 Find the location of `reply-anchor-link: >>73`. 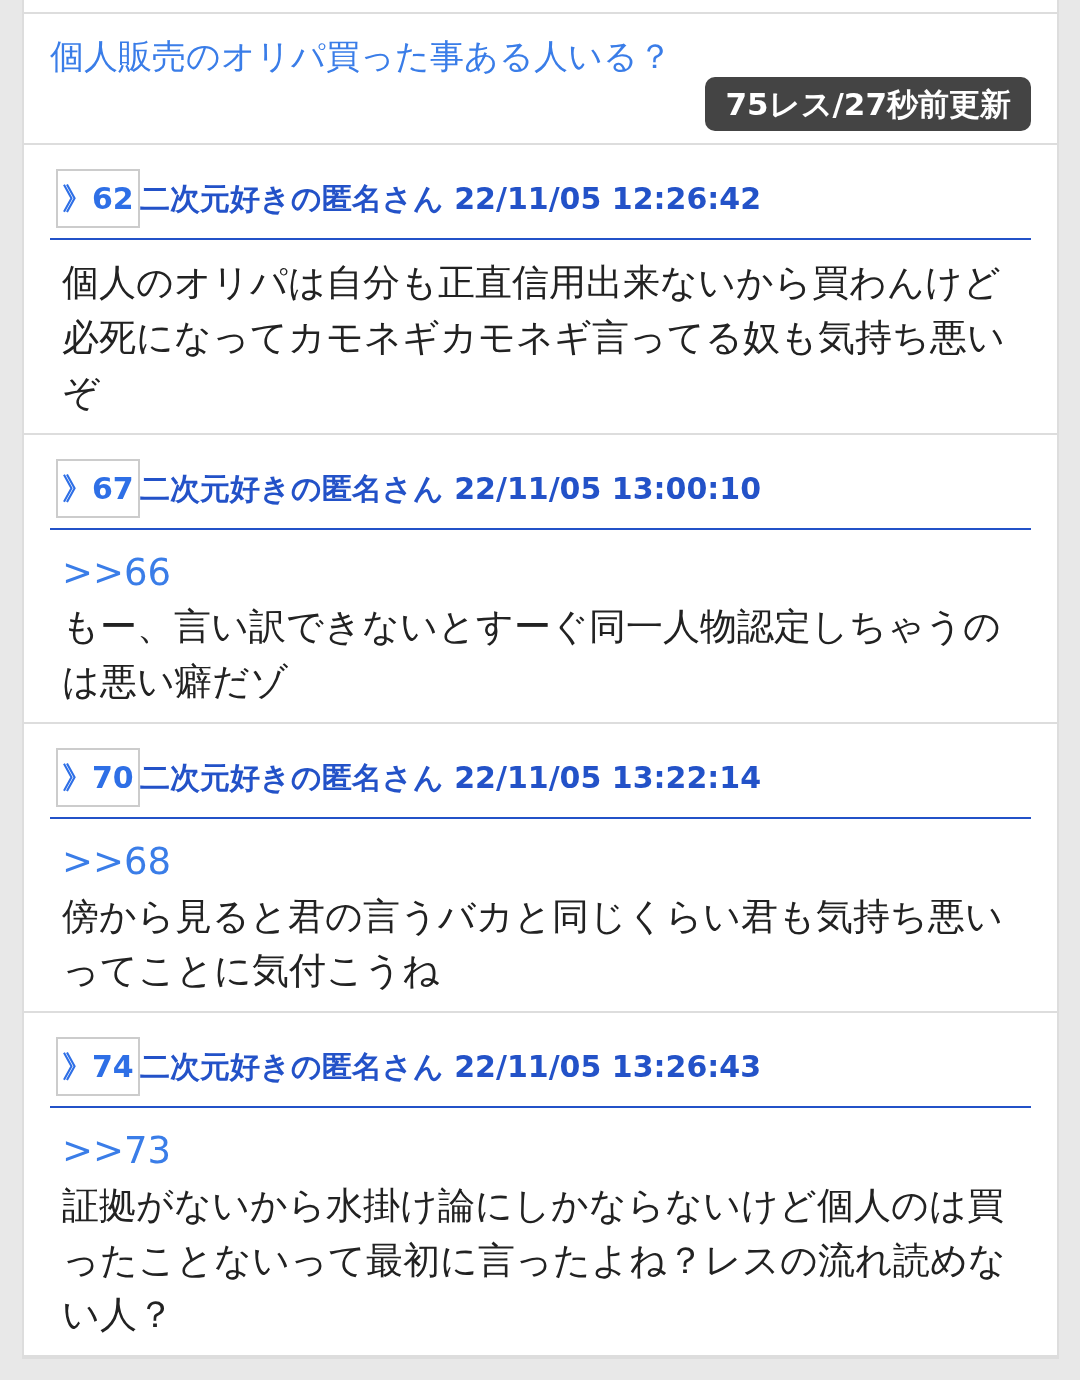

reply-anchor-link: >>73 is located at coordinates (117, 1151).